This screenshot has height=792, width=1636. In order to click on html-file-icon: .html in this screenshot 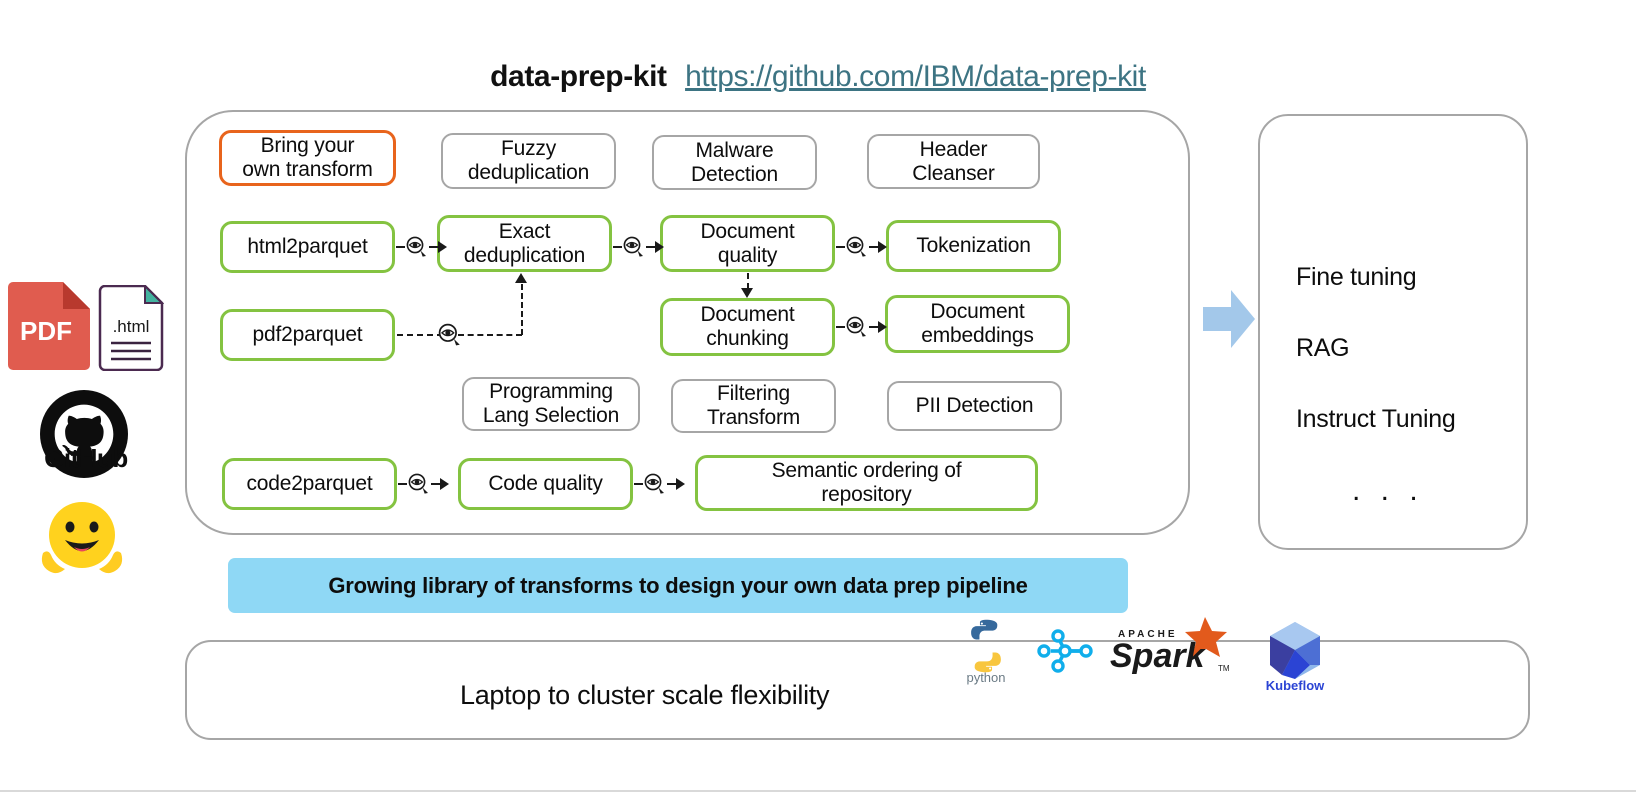, I will do `click(131, 329)`.